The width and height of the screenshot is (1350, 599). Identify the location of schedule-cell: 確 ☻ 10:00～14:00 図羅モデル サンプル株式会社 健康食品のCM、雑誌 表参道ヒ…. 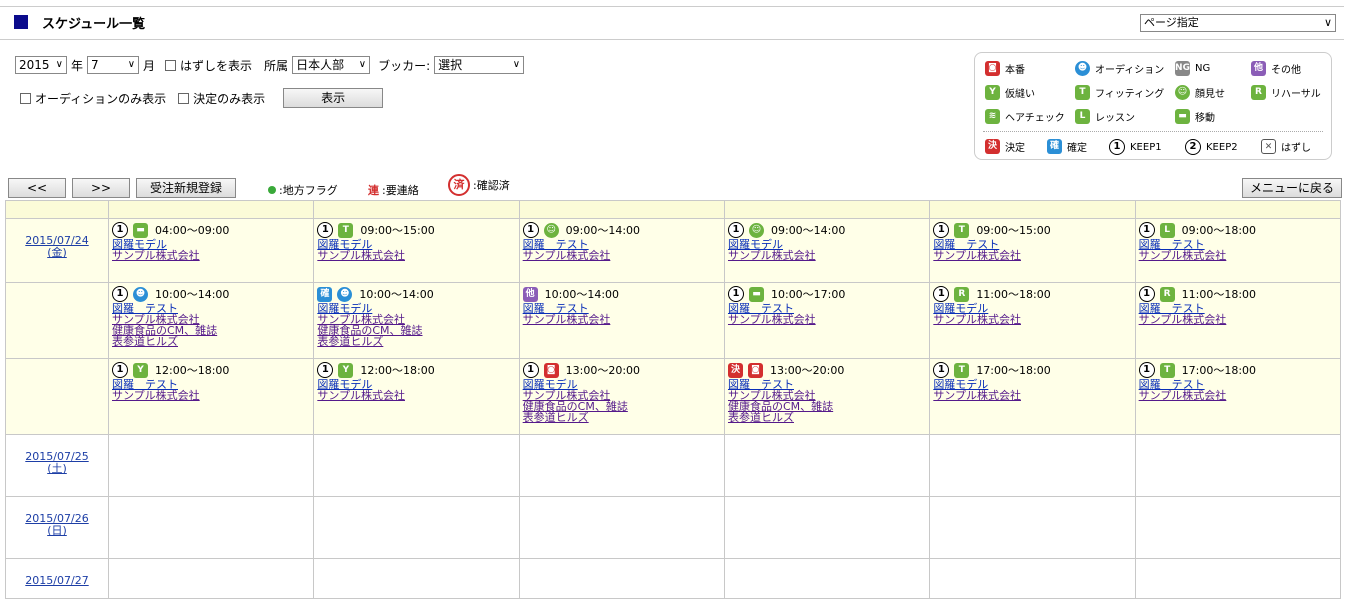
(416, 320).